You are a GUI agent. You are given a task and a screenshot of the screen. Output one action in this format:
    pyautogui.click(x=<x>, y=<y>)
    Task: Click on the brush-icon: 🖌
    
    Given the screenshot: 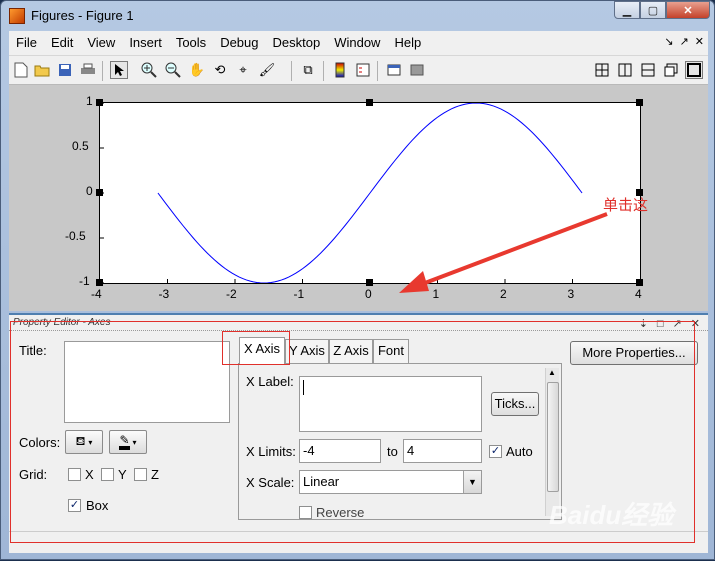 What is the action you would take?
    pyautogui.click(x=267, y=70)
    